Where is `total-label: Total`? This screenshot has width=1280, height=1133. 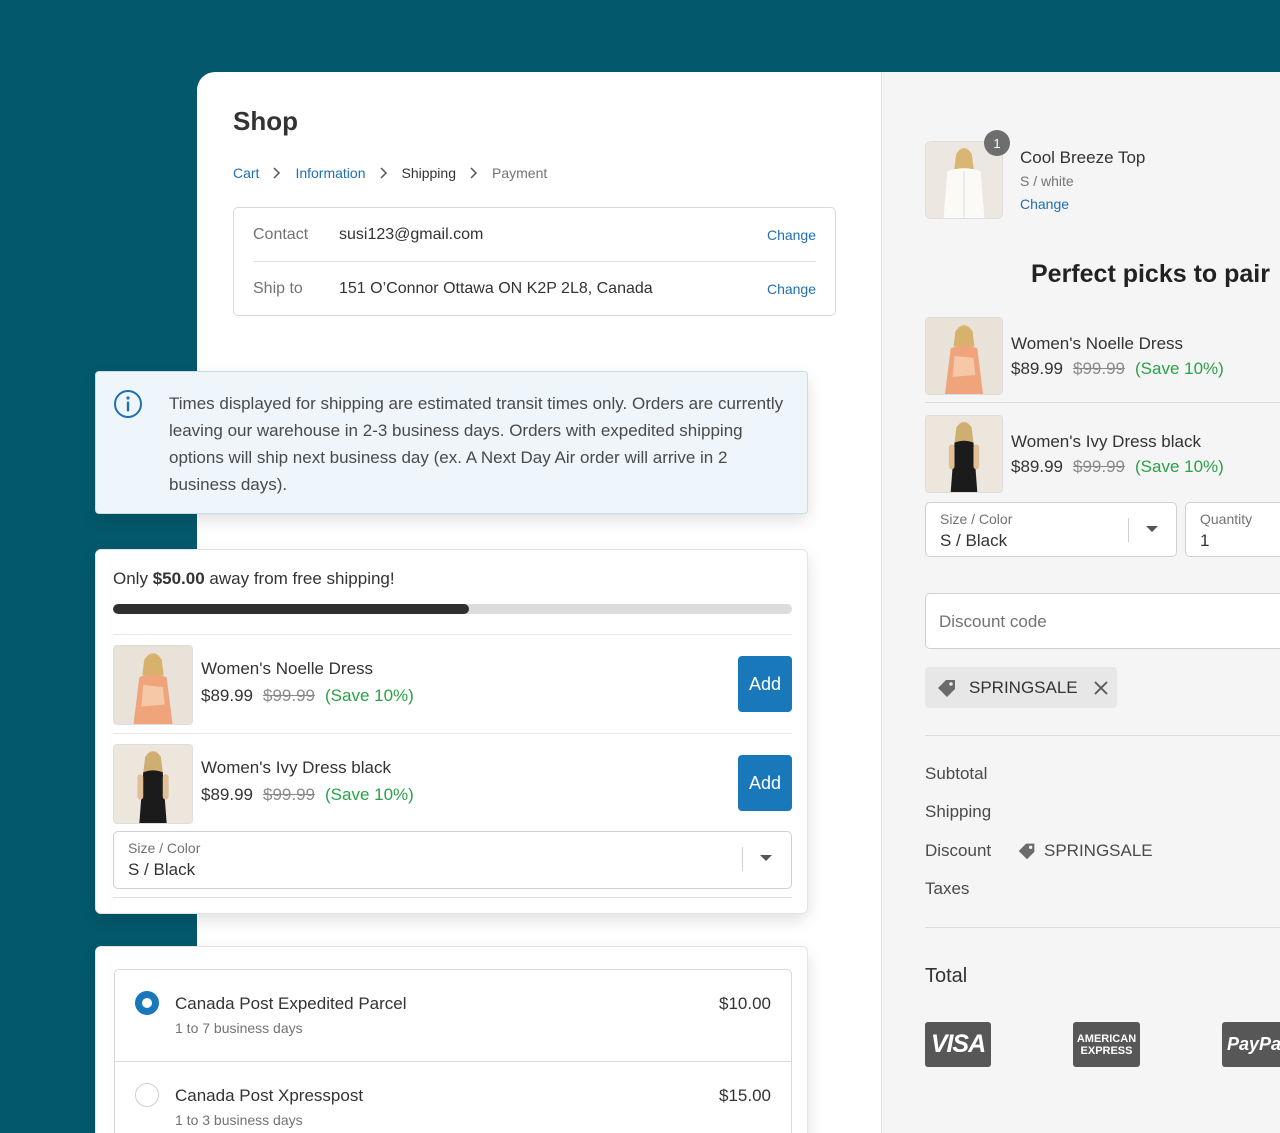 total-label: Total is located at coordinates (946, 976).